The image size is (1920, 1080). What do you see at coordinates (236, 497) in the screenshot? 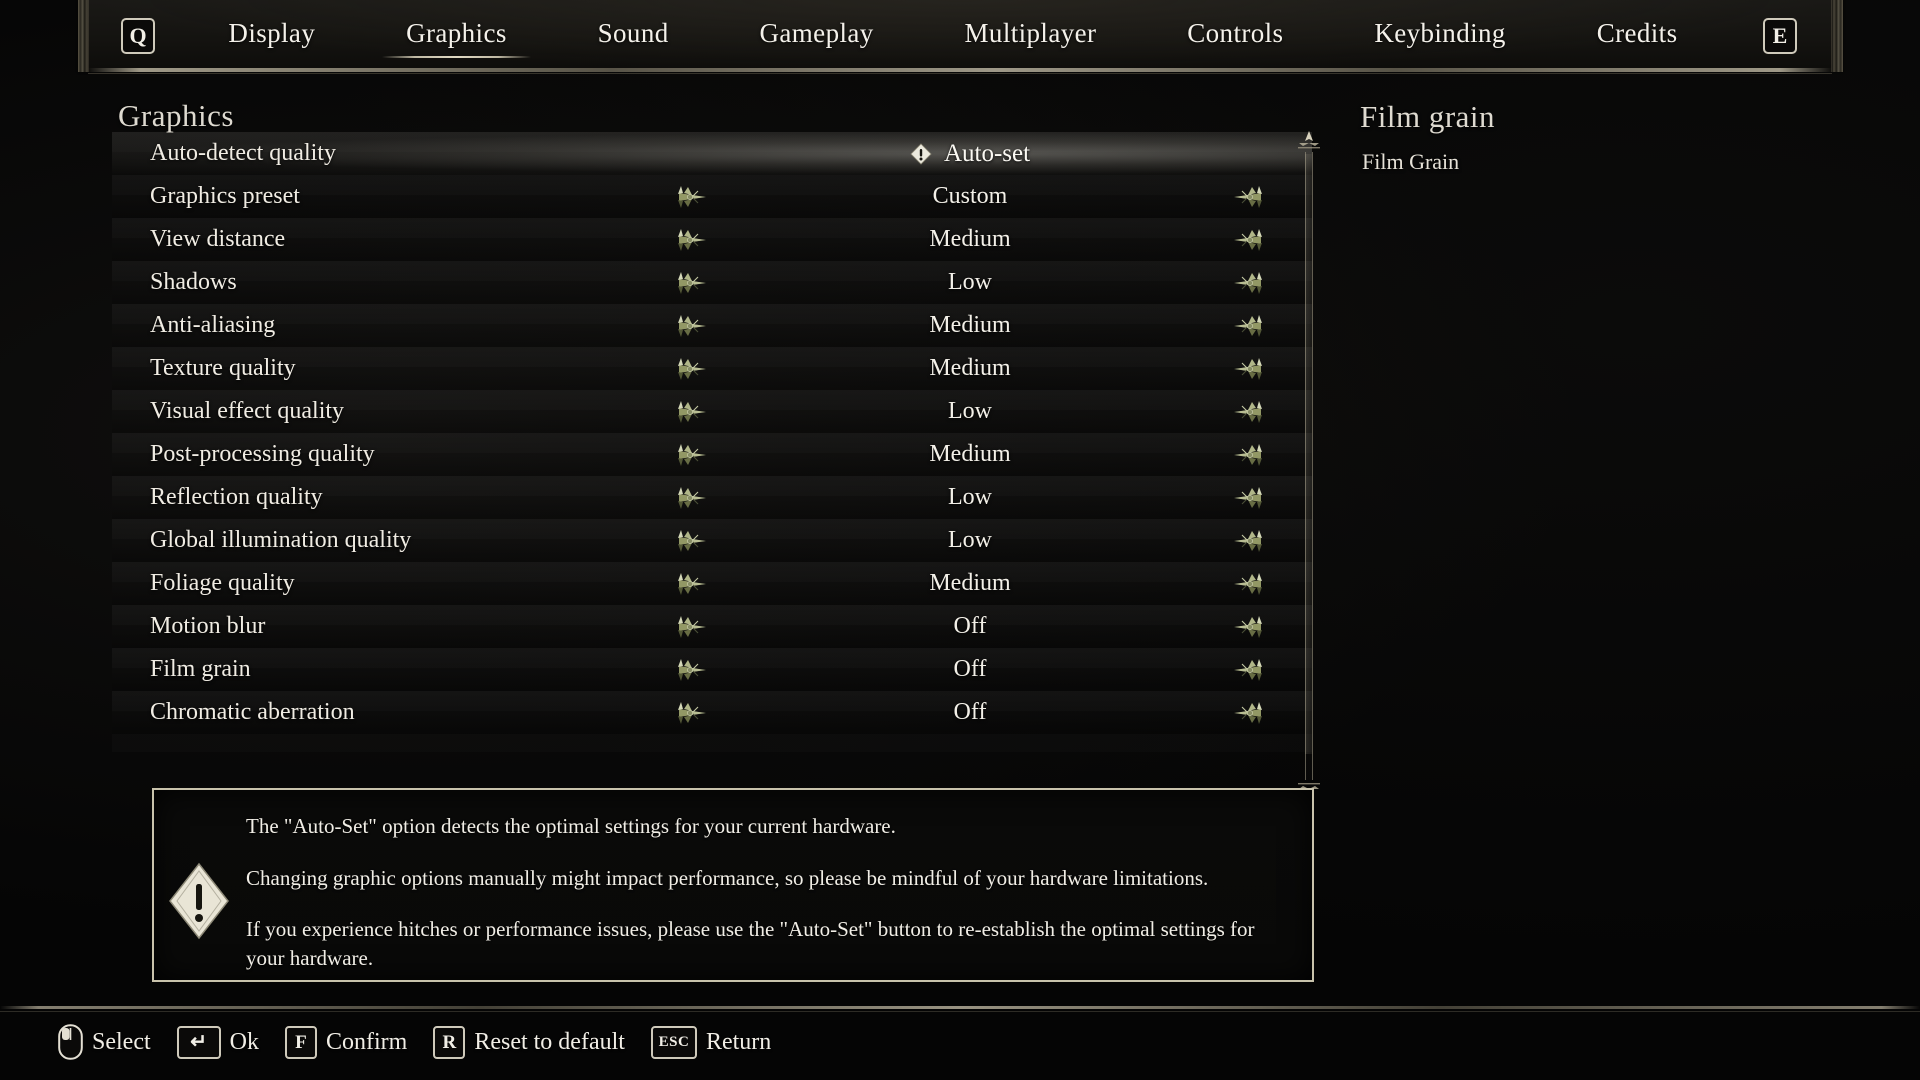
I see `setting-label: Reflection quality` at bounding box center [236, 497].